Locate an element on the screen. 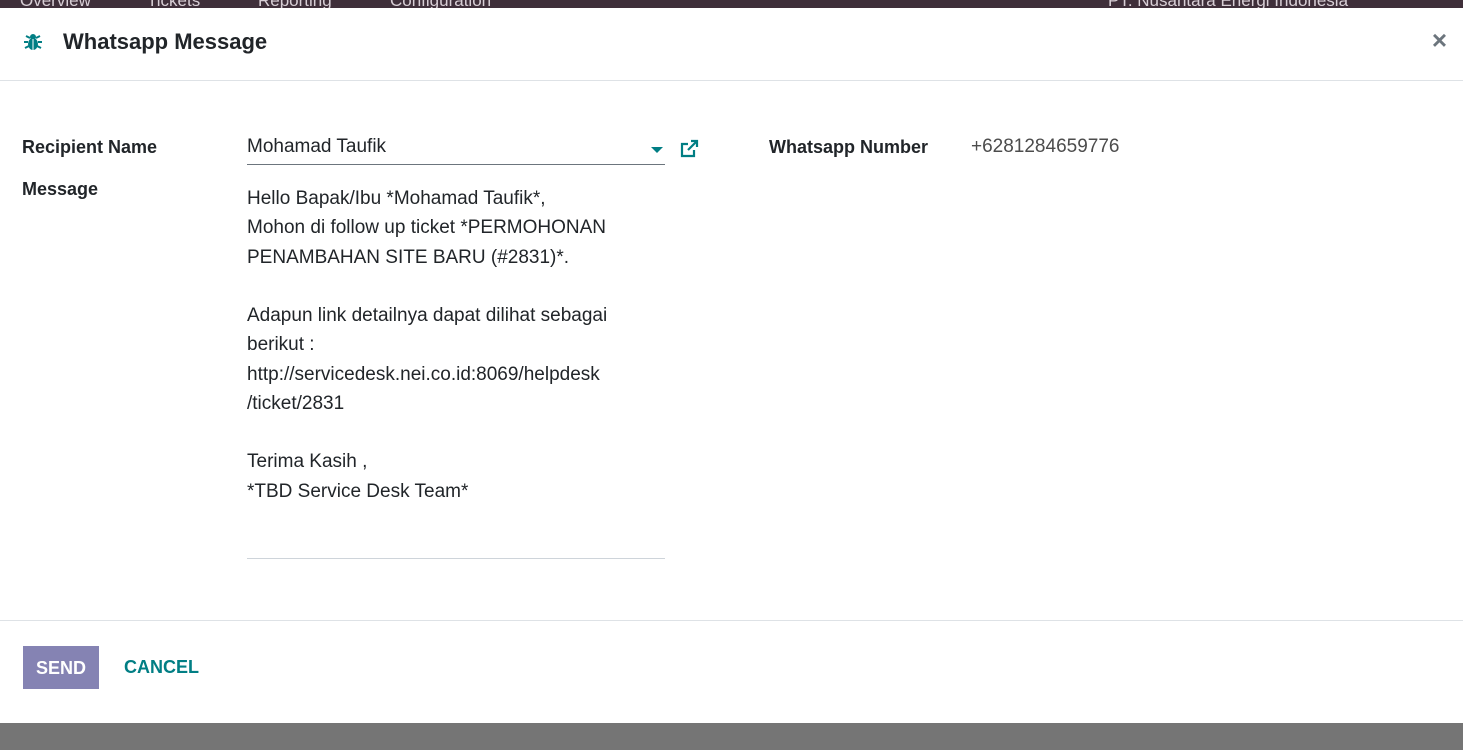  cancel-button: CANCEL is located at coordinates (161, 667).